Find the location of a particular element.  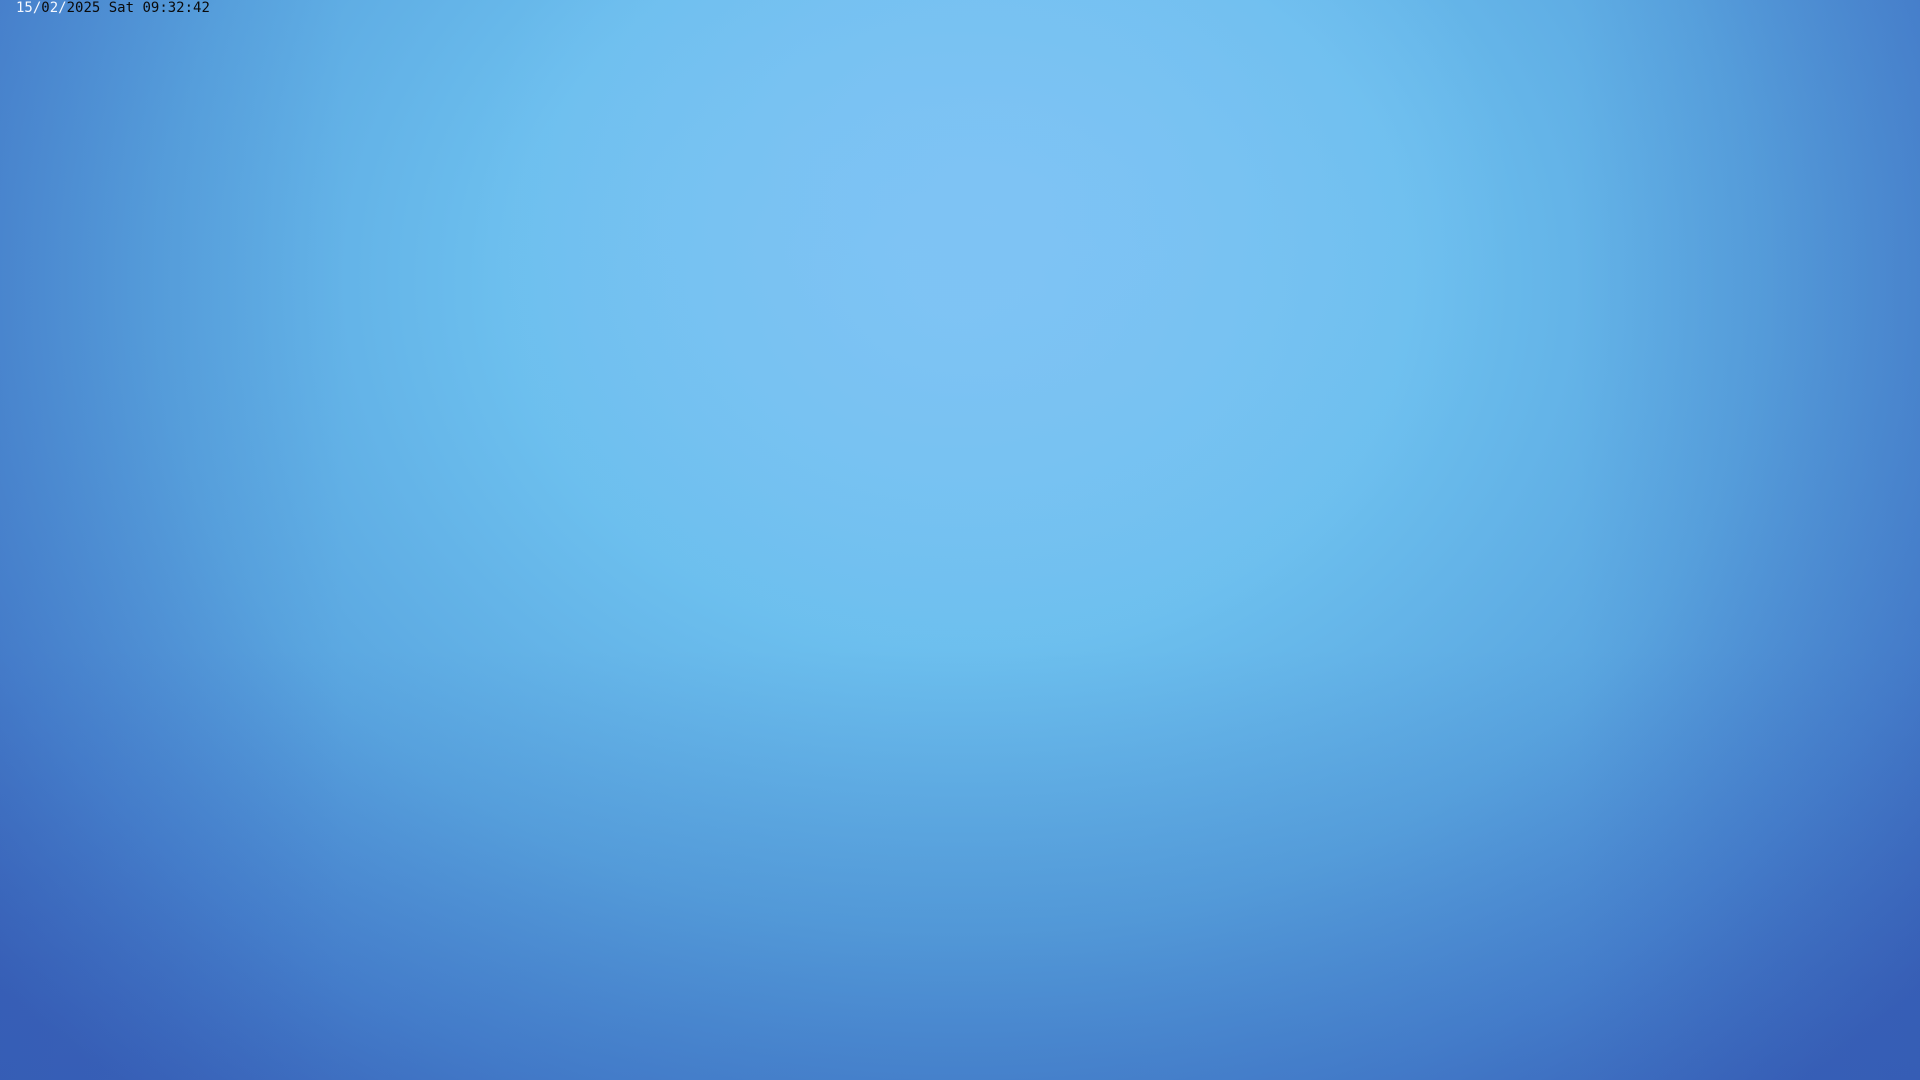

timestamp-year-day-time: 2025 Sat 09:32:42 is located at coordinates (138, 8).